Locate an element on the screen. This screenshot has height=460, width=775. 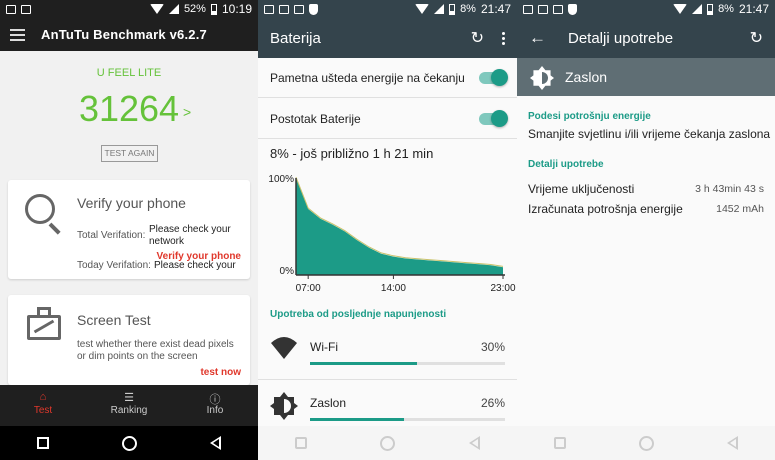
battery-estimate: 8% - još približno 1 h 21 min is located at coordinates (352, 153).